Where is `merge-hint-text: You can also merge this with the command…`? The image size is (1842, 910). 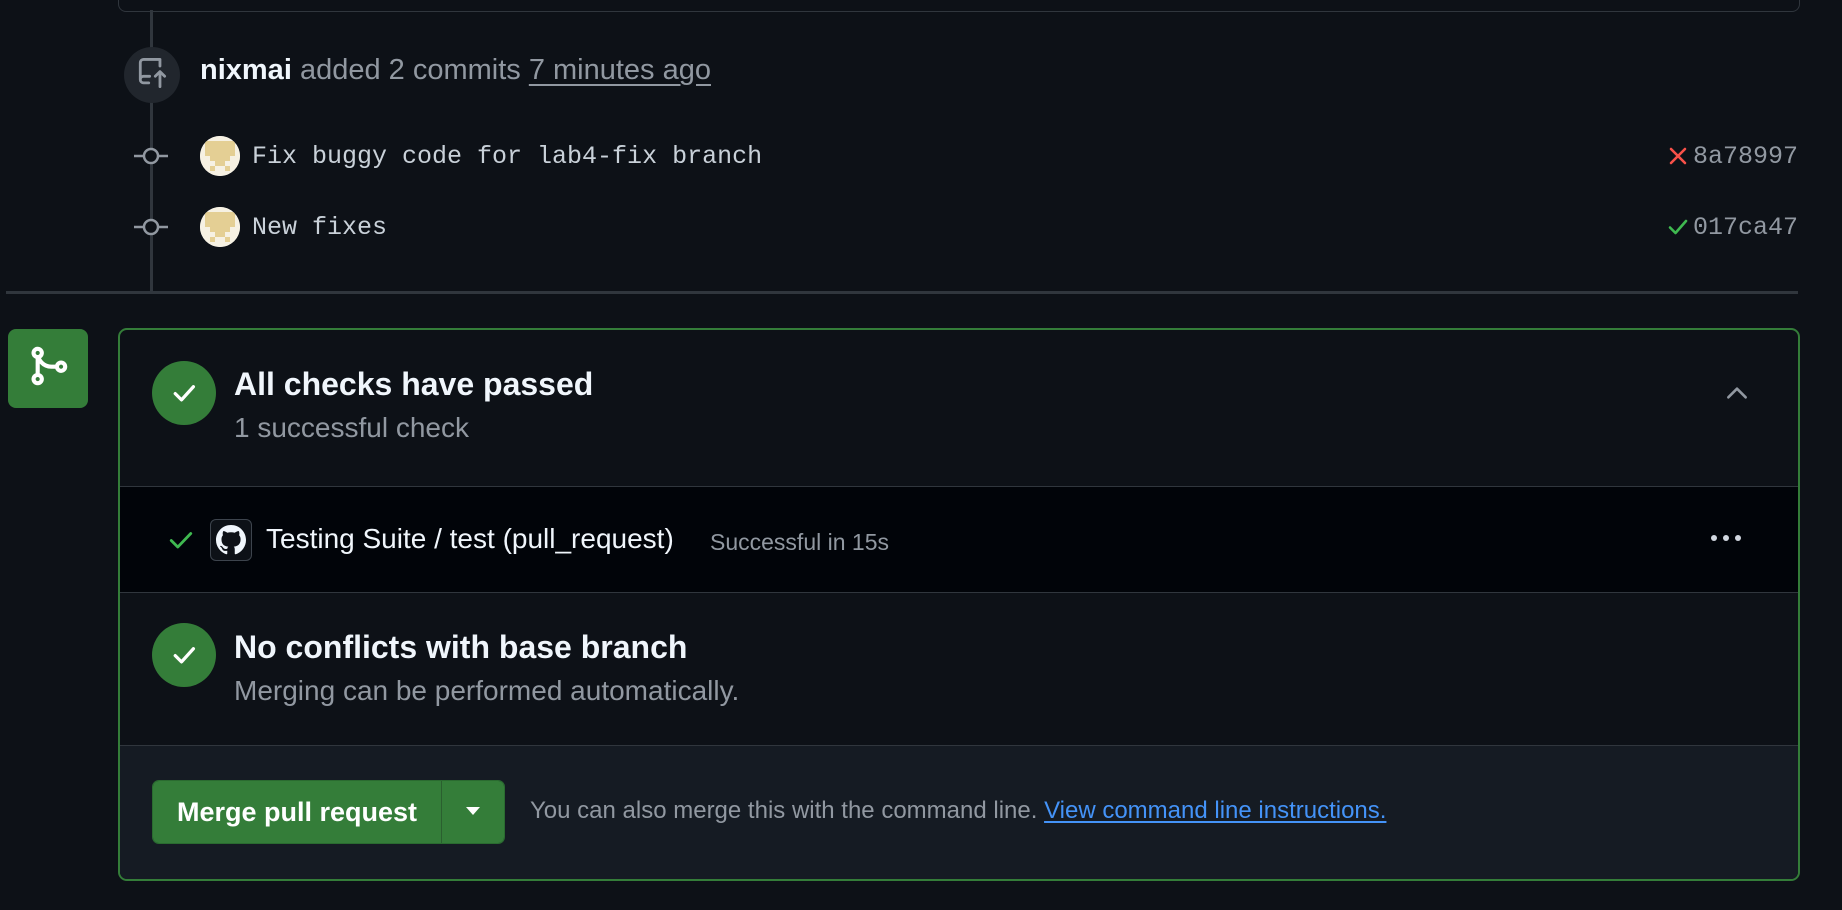
merge-hint-text: You can also merge this with the command… is located at coordinates (784, 810).